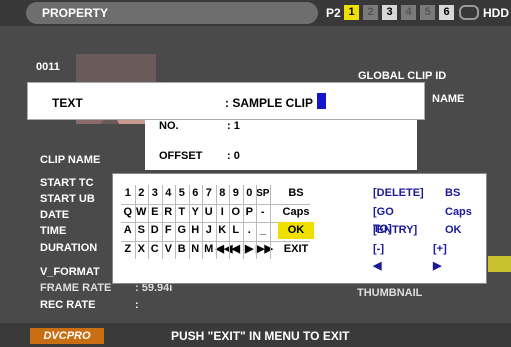 The height and width of the screenshot is (347, 511). Describe the element at coordinates (196, 230) in the screenshot. I see `keyboard-key: H` at that location.